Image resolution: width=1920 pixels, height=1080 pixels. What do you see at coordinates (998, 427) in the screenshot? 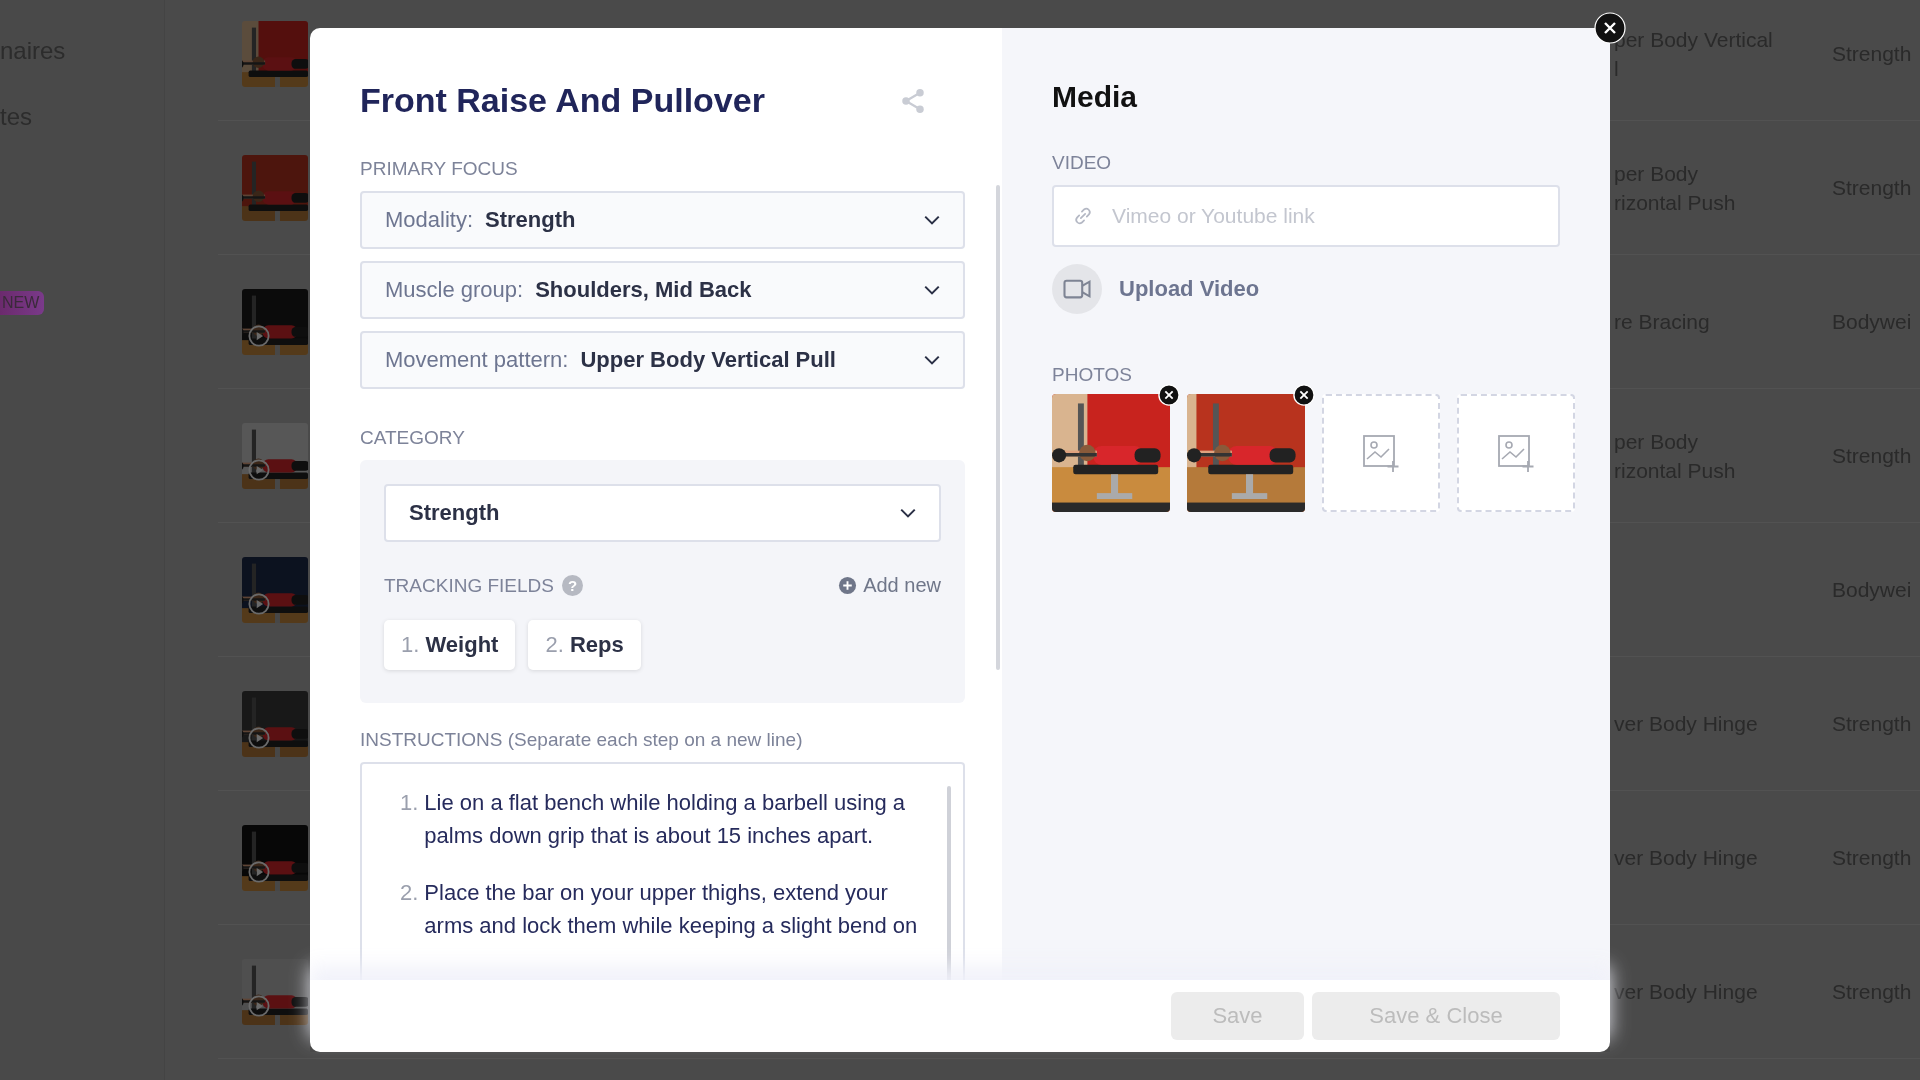
I see `scrollbar` at bounding box center [998, 427].